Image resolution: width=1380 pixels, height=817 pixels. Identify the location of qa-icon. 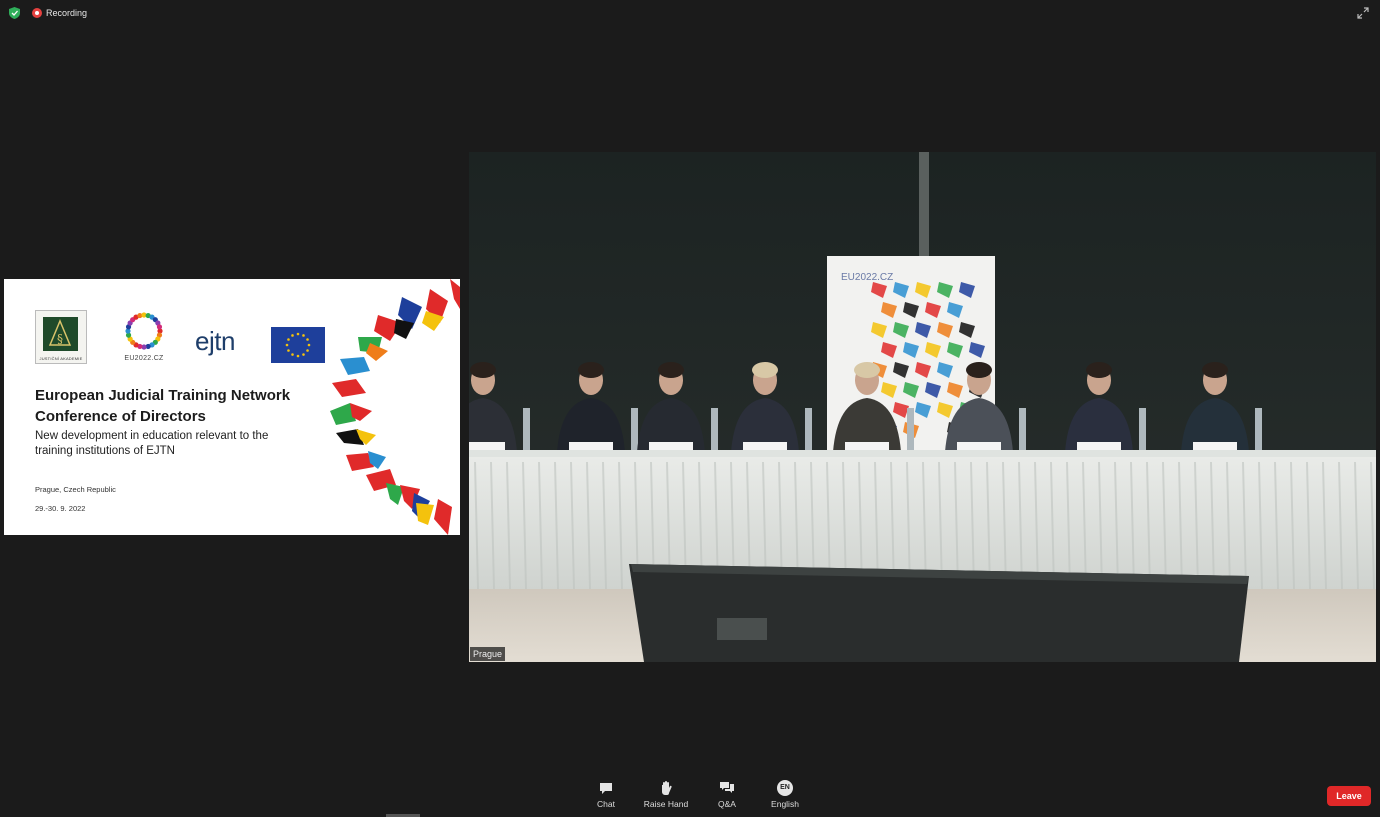
(727, 788).